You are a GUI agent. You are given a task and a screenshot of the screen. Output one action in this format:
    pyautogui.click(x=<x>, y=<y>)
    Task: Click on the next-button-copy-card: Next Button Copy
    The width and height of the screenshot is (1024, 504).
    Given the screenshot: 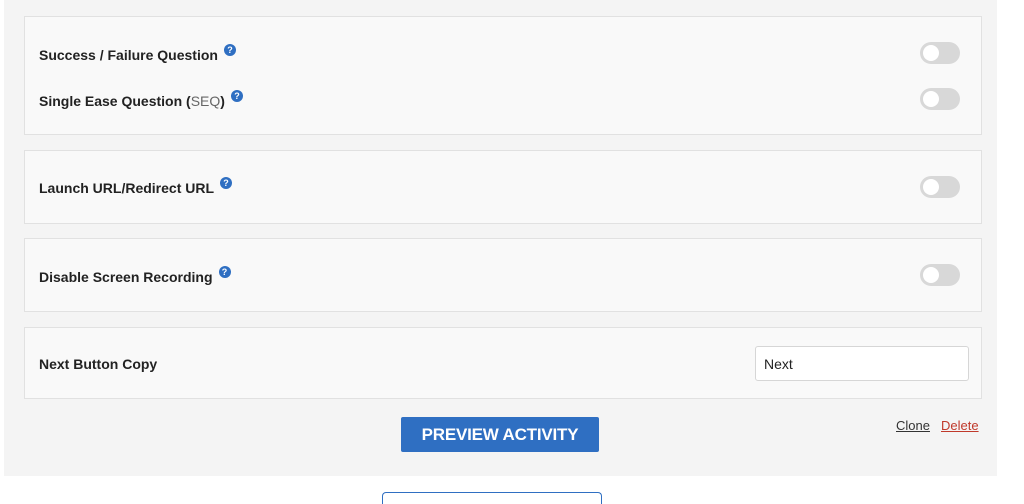 What is the action you would take?
    pyautogui.click(x=503, y=363)
    